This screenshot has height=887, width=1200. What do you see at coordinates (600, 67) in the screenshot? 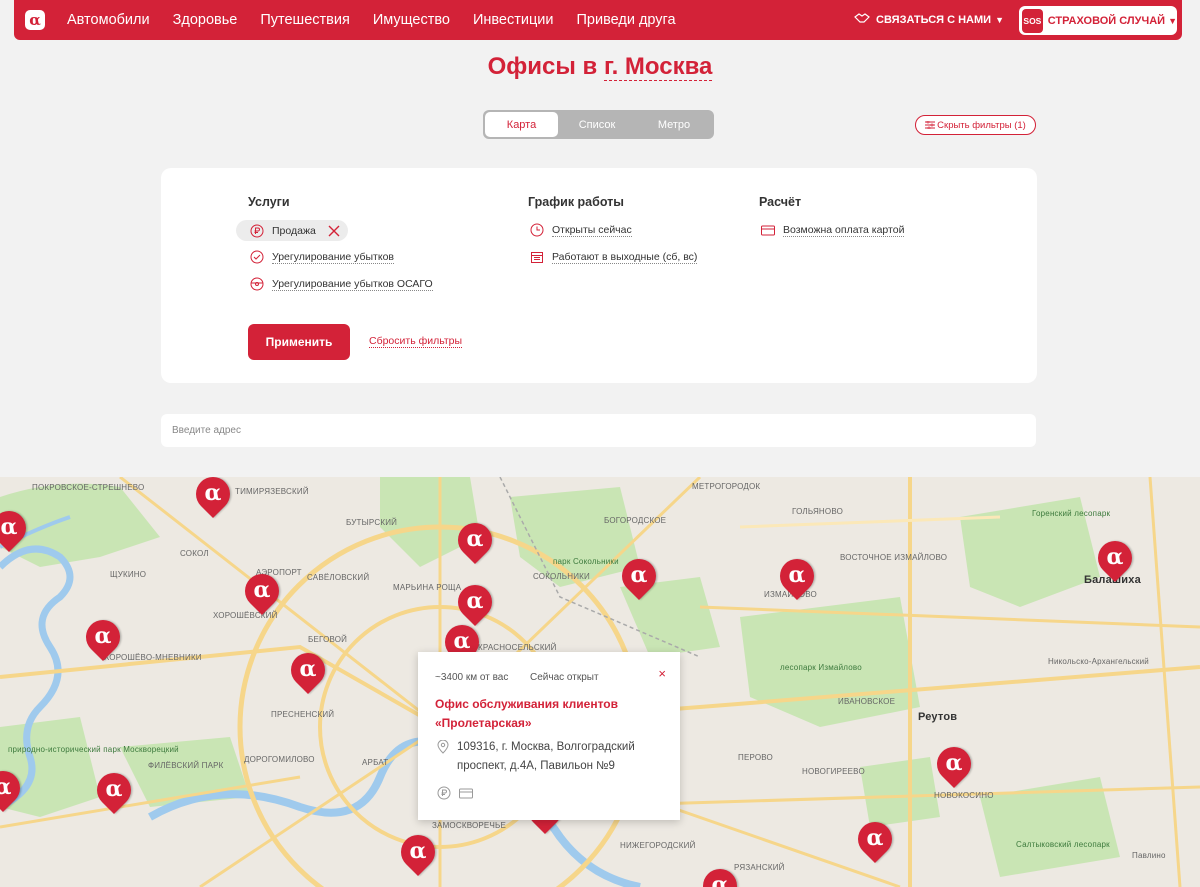
I see `page-title: Офисы в г. Москва` at bounding box center [600, 67].